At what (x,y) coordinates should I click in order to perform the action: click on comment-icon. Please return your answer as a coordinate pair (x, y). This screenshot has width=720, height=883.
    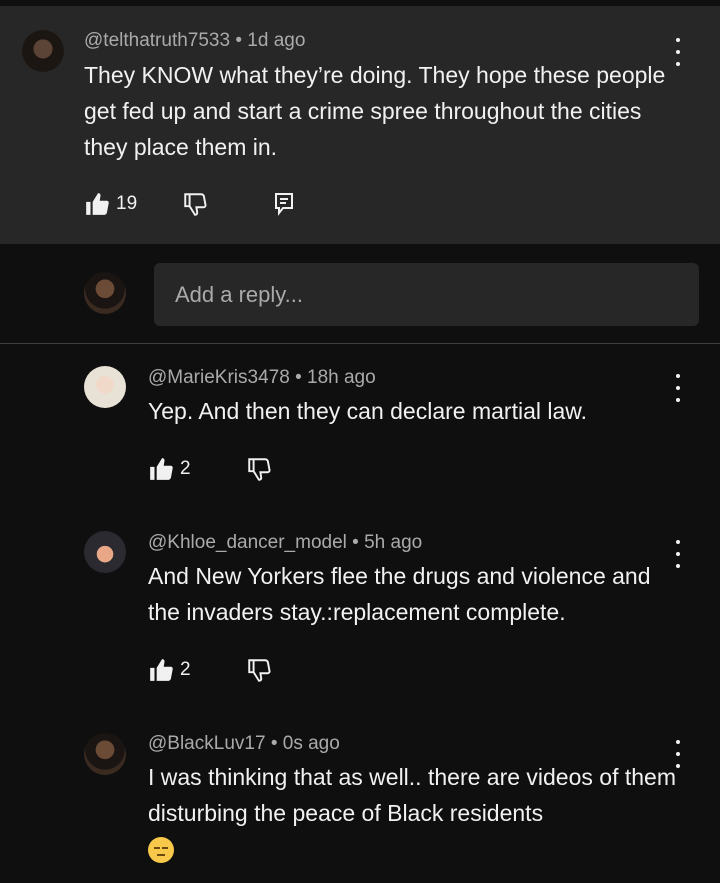
    Looking at the image, I should click on (284, 204).